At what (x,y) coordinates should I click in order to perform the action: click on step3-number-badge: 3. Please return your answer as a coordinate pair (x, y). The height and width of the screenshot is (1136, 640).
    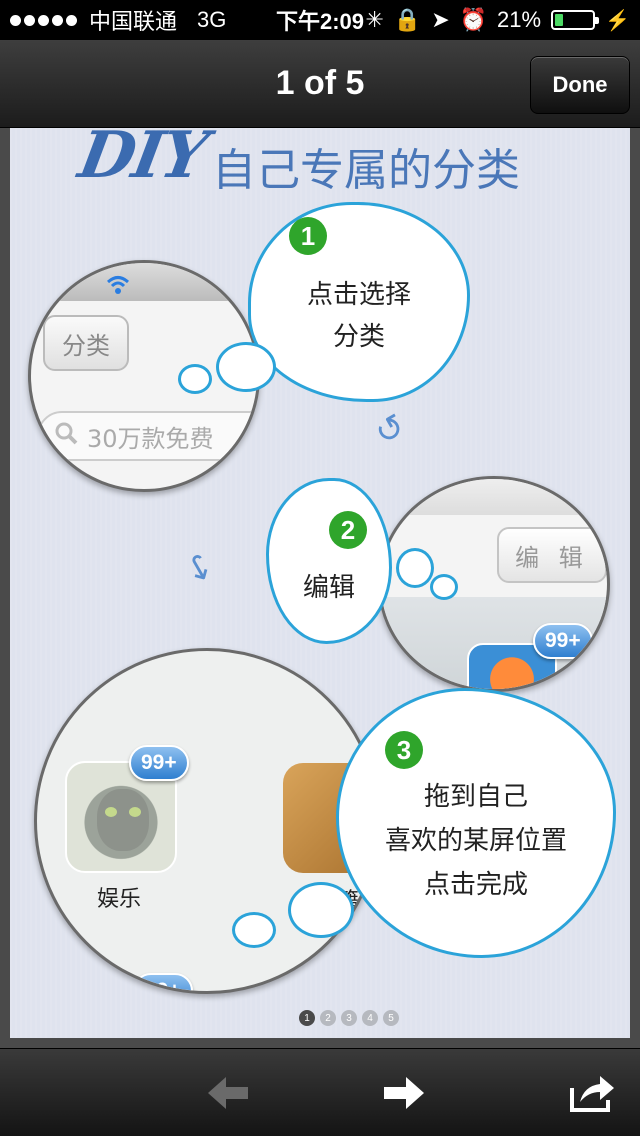
    Looking at the image, I should click on (404, 750).